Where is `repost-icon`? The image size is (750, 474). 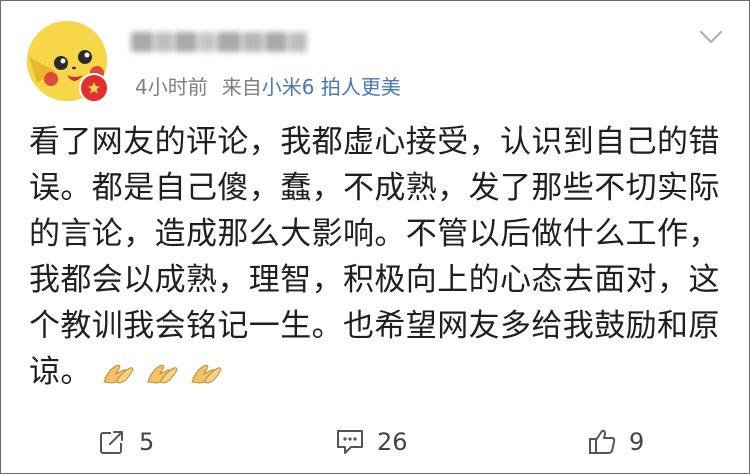
repost-icon is located at coordinates (112, 441).